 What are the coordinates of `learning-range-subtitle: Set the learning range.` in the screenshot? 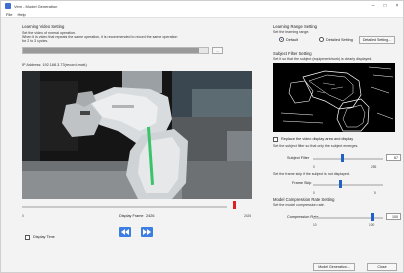 It's located at (291, 32).